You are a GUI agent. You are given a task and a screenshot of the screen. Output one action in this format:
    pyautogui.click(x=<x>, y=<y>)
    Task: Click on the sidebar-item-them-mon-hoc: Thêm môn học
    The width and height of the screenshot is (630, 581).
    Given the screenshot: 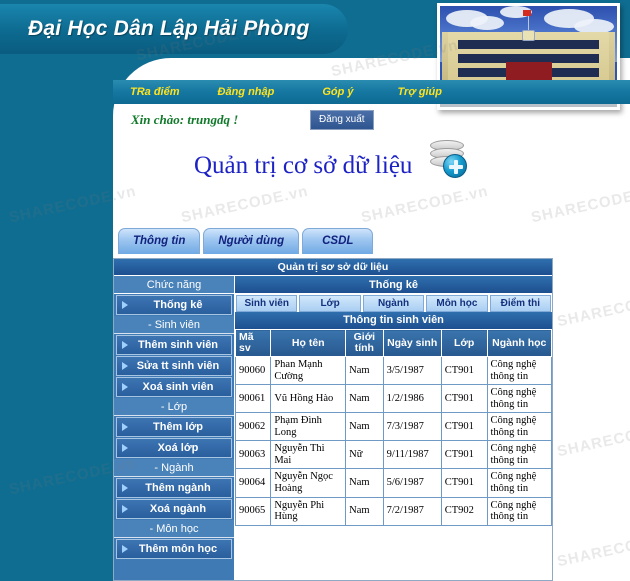 What is the action you would take?
    pyautogui.click(x=174, y=549)
    